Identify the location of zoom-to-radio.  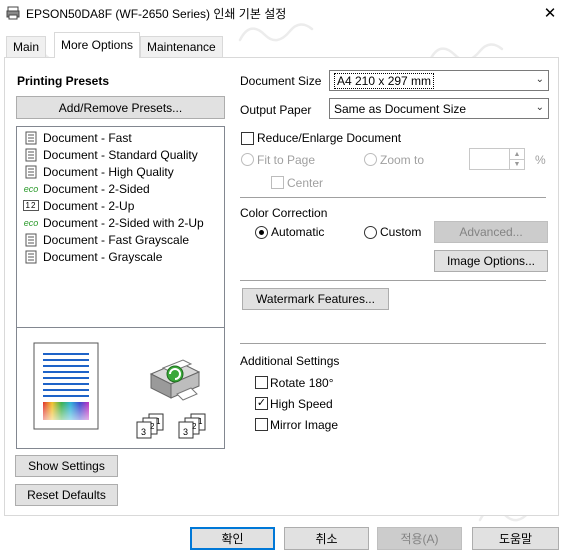
(370, 159).